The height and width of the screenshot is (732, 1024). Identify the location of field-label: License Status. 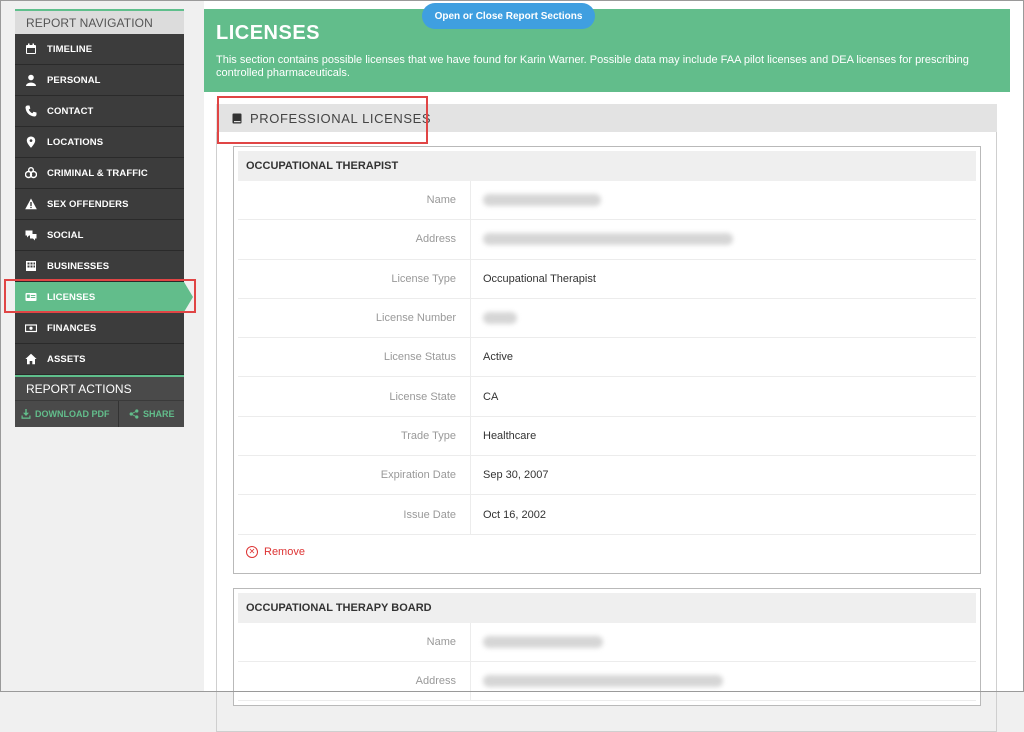
(354, 357).